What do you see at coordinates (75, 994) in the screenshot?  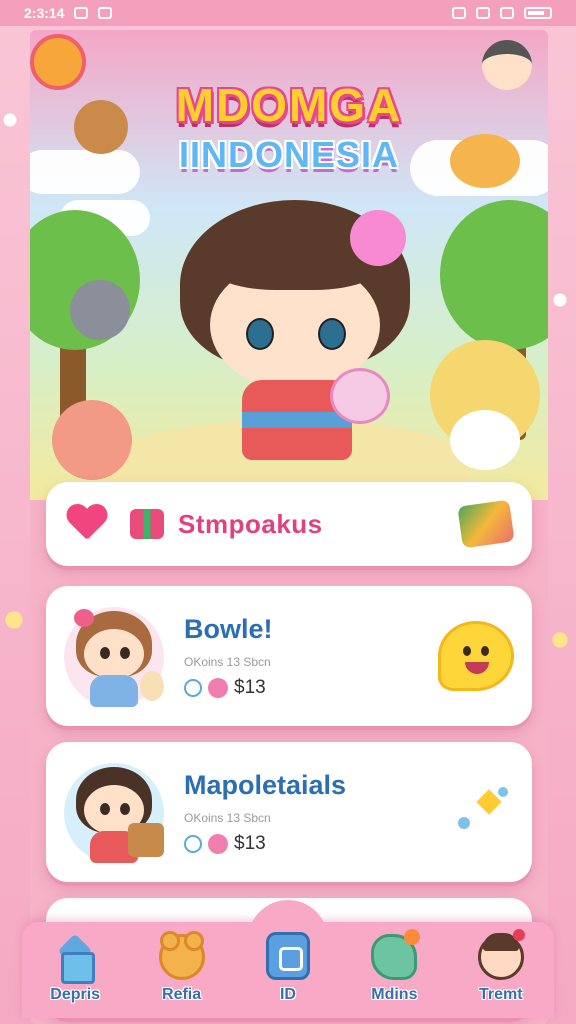 I see `nav-label: Depris` at bounding box center [75, 994].